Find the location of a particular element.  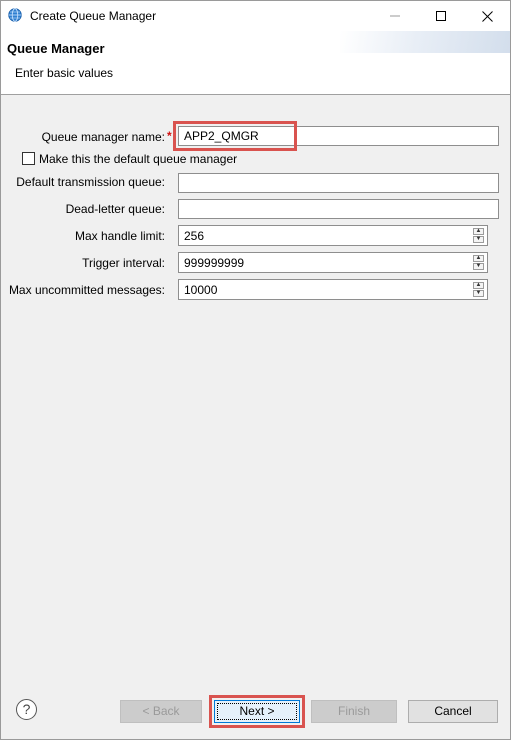

close-icon is located at coordinates (487, 16).